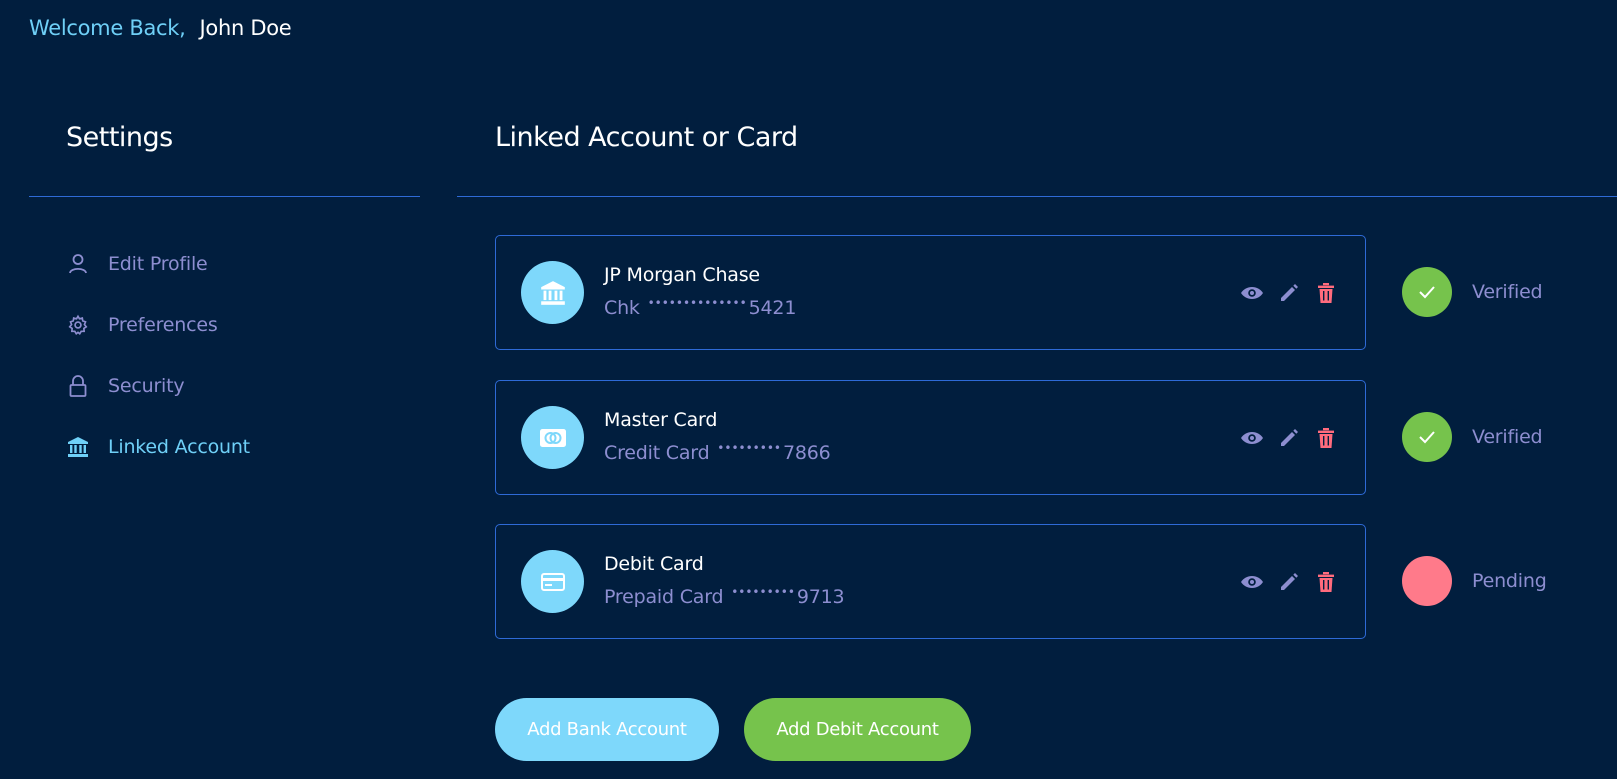 This screenshot has height=779, width=1617. What do you see at coordinates (107, 28) in the screenshot?
I see `welcome-text: Welcome Back,` at bounding box center [107, 28].